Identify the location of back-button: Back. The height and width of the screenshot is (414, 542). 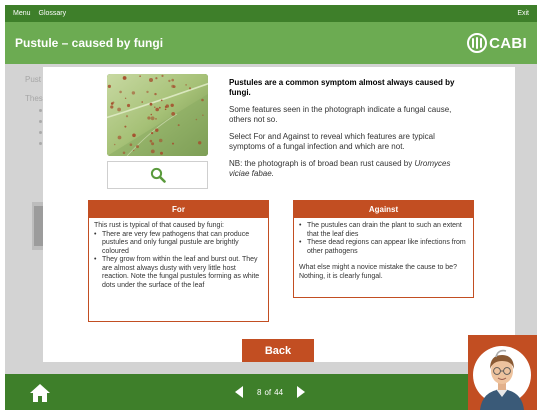
(278, 350).